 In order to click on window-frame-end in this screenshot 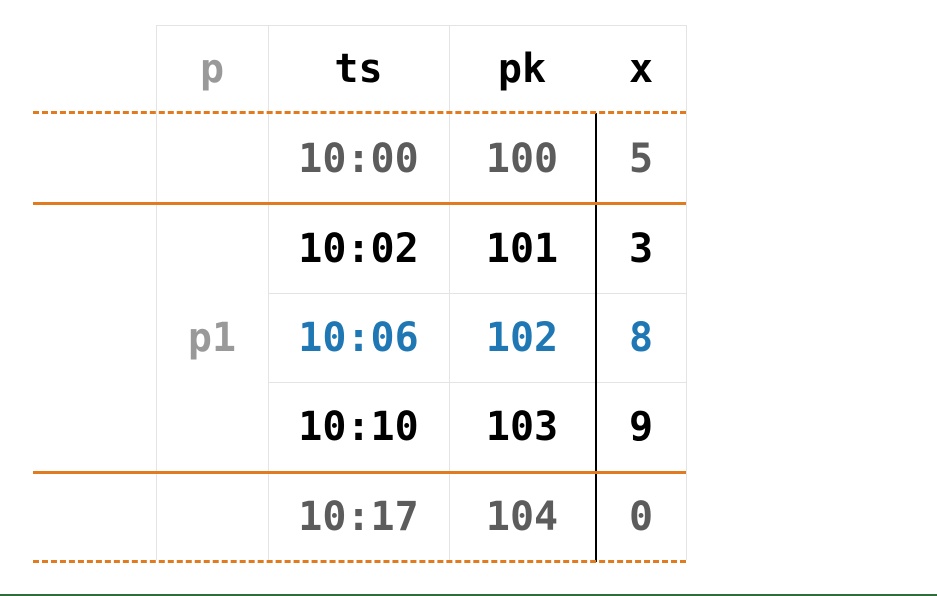, I will do `click(359, 472)`.